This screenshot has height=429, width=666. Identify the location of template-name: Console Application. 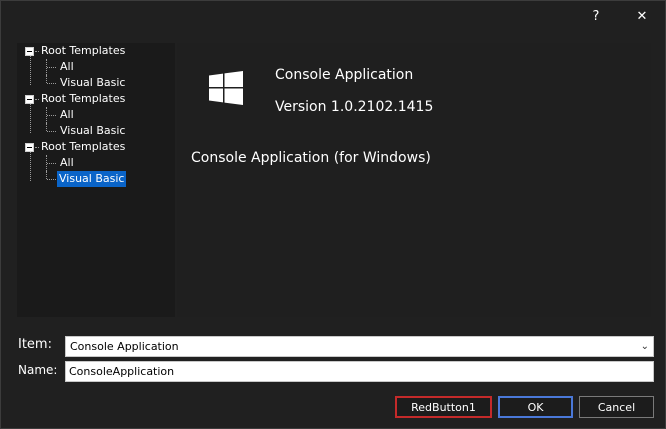
(344, 75).